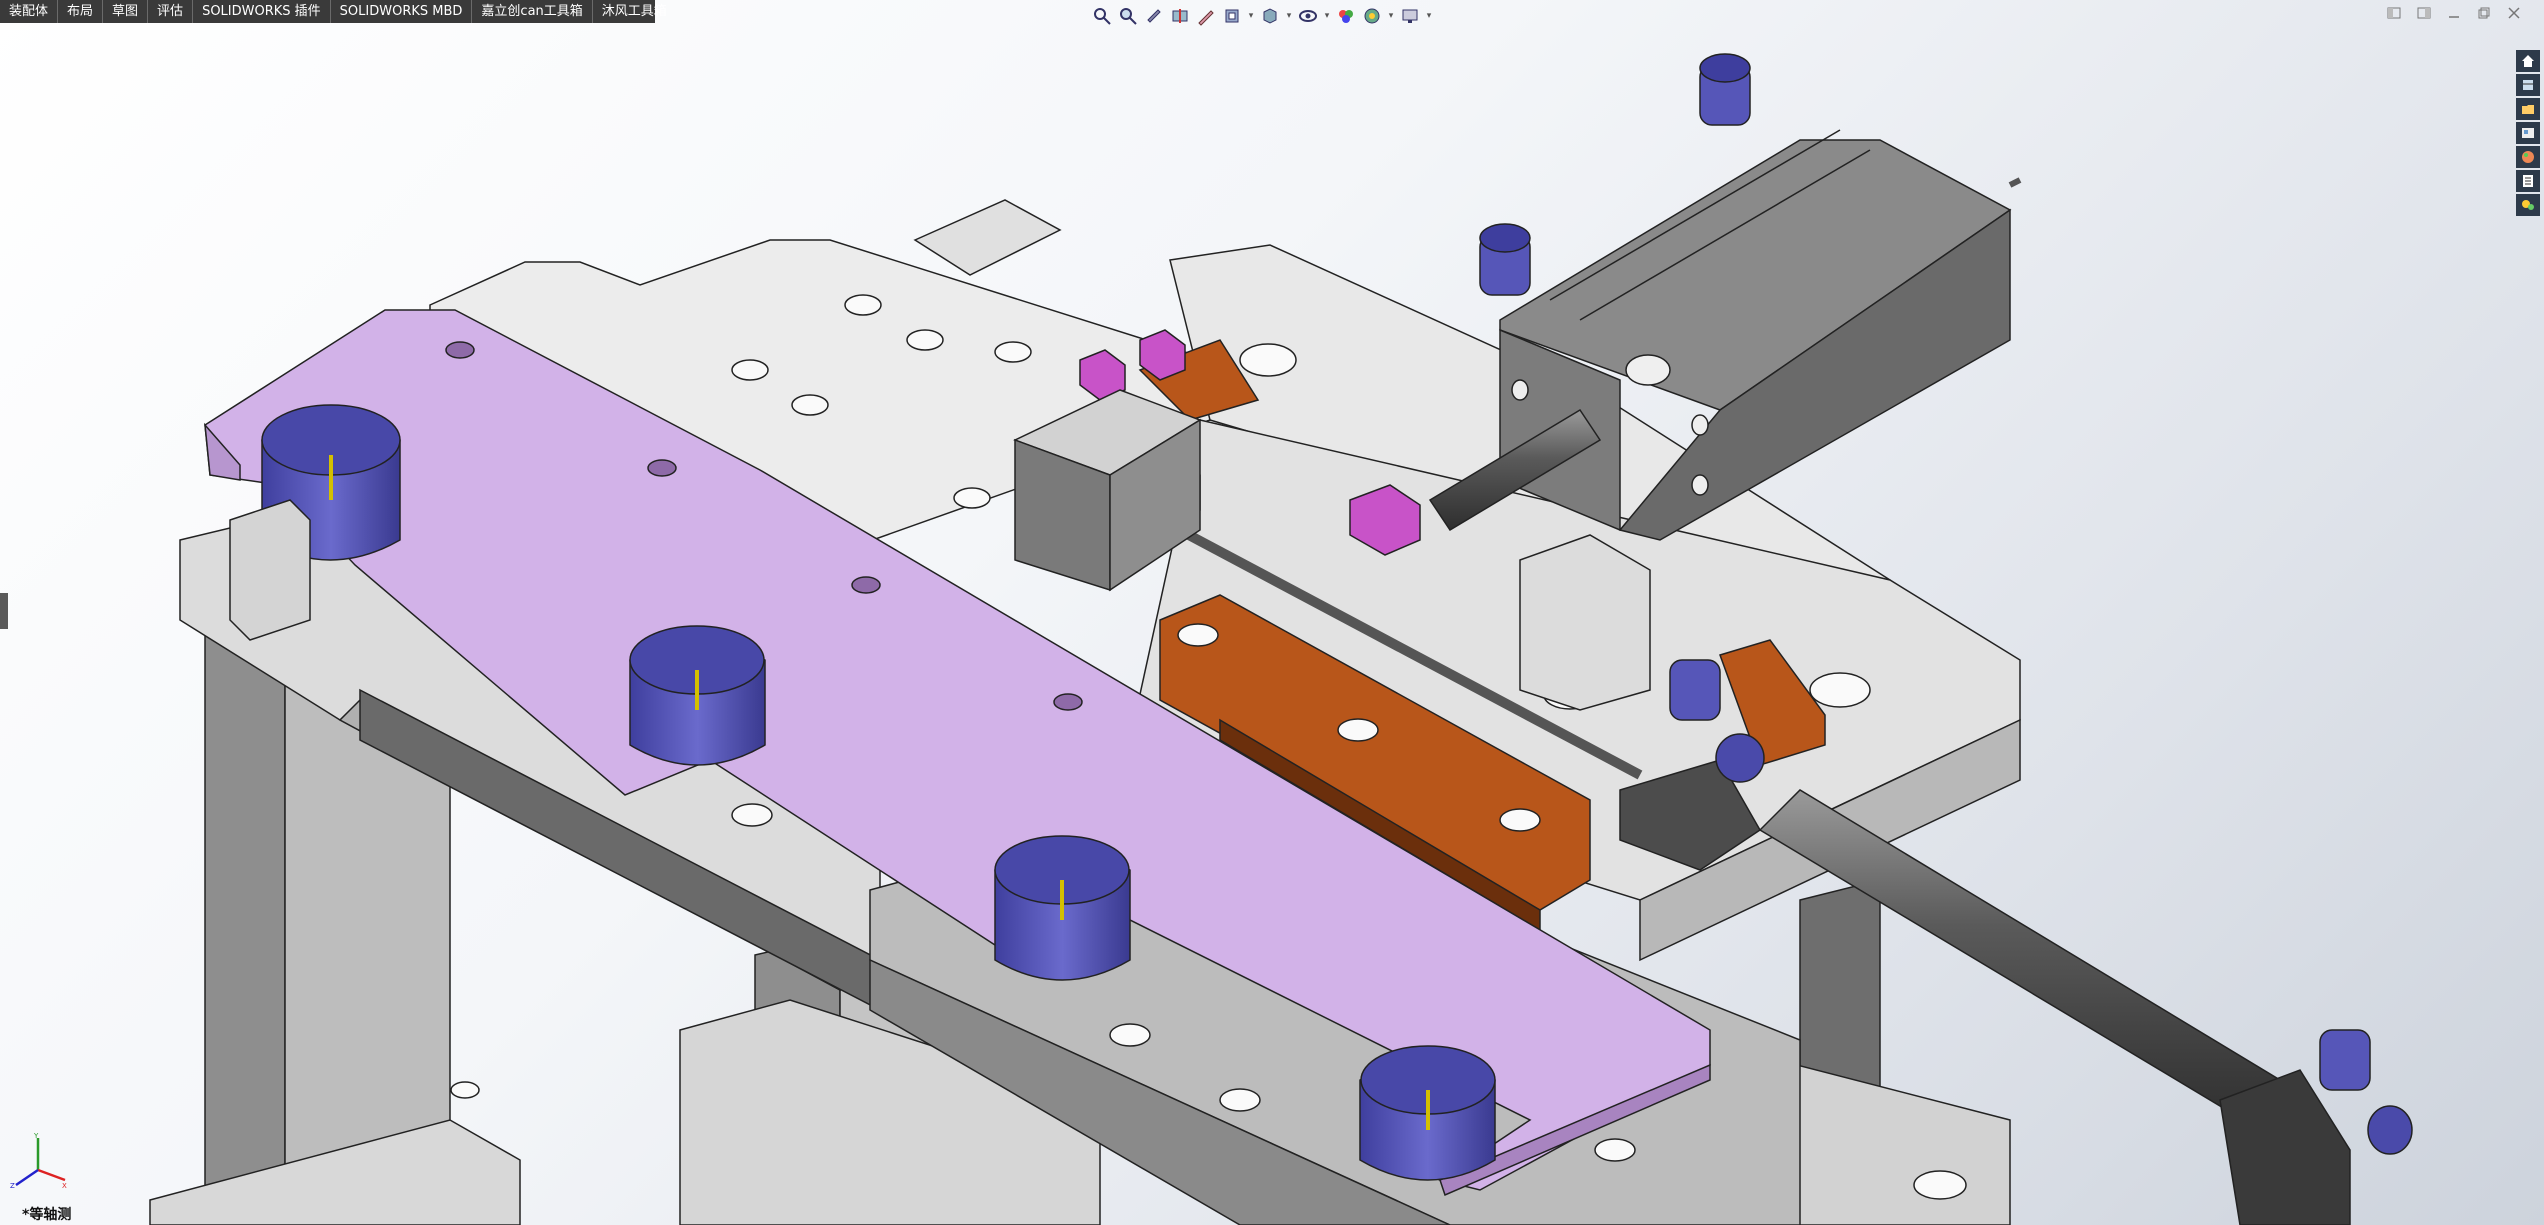 This screenshot has width=2544, height=1225. Describe the element at coordinates (2424, 13) in the screenshot. I see `tile-right-icon` at that location.